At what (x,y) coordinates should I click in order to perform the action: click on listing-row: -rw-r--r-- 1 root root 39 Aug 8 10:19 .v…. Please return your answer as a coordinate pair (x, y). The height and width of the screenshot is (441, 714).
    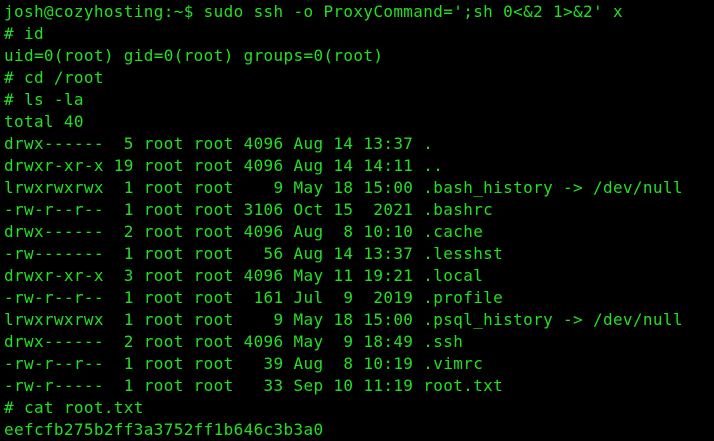
    Looking at the image, I should click on (244, 363).